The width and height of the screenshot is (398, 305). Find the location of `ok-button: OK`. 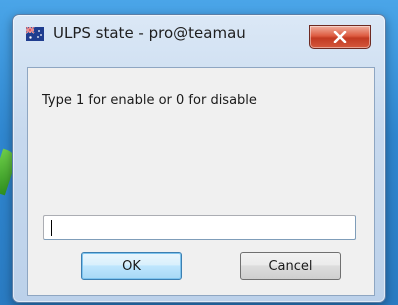

ok-button: OK is located at coordinates (131, 266).